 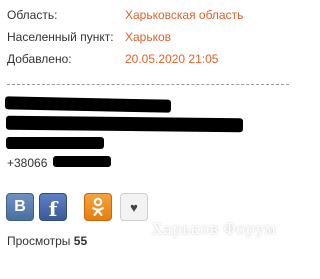 What do you see at coordinates (39, 59) in the screenshot?
I see `date-added-label: Добавлено:` at bounding box center [39, 59].